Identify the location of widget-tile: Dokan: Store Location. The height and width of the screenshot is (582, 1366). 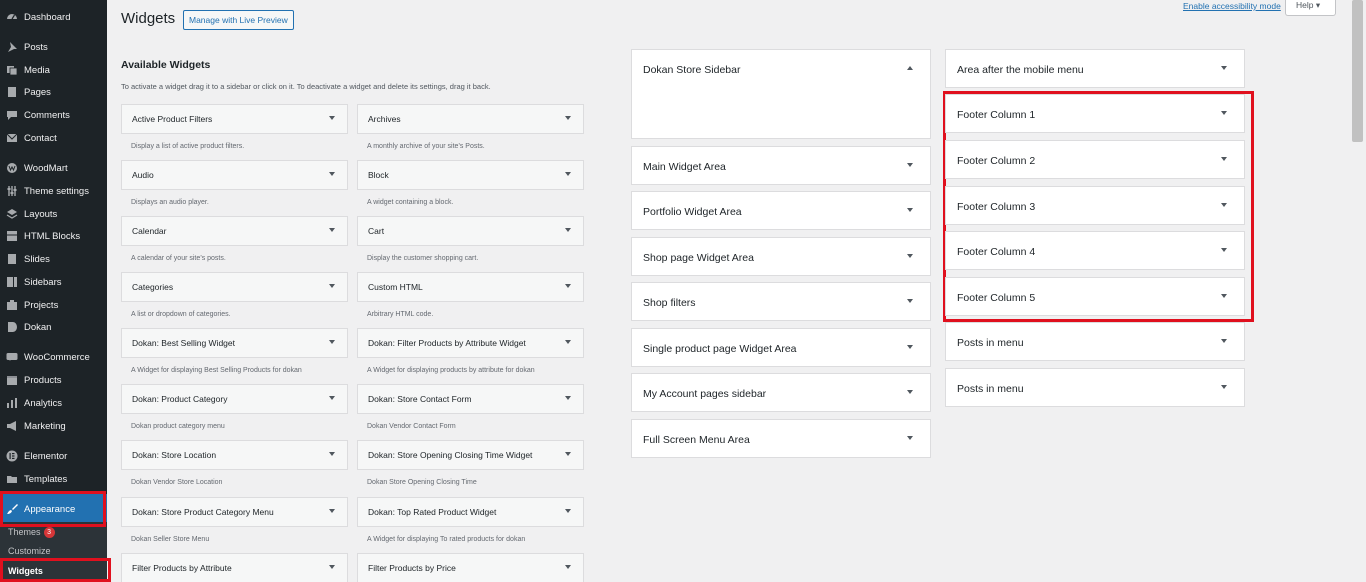
(234, 455).